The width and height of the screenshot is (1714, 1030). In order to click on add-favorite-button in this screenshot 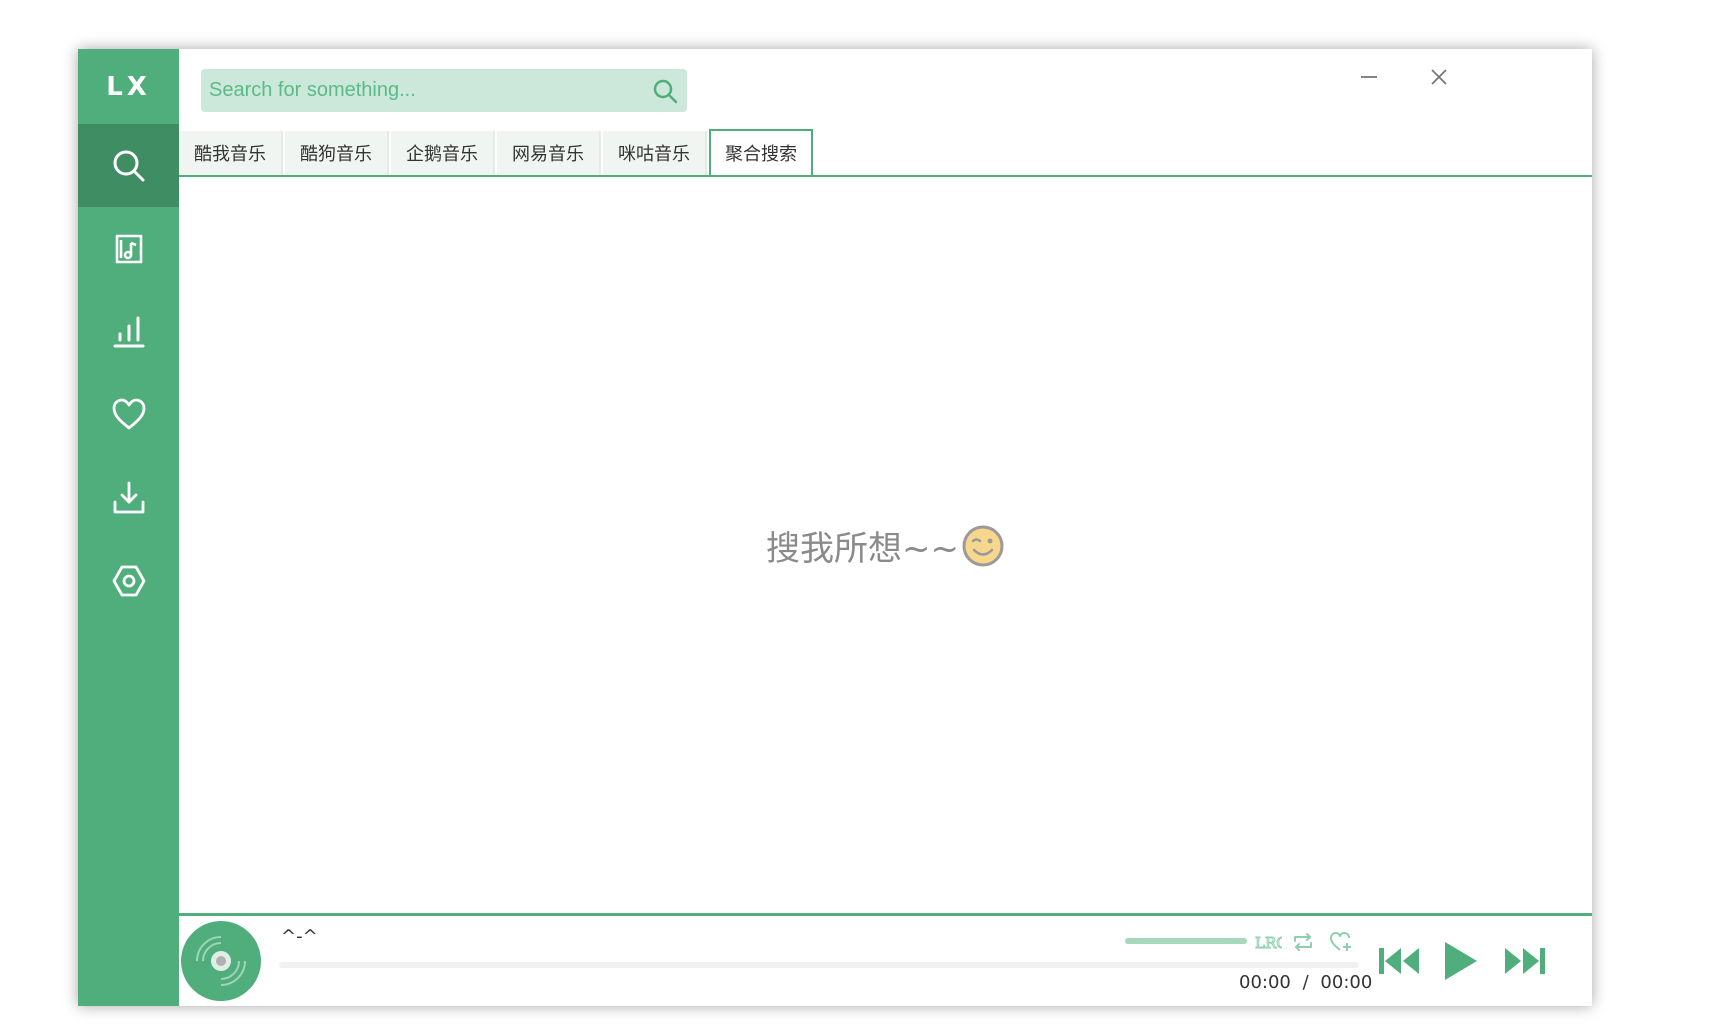, I will do `click(1341, 942)`.